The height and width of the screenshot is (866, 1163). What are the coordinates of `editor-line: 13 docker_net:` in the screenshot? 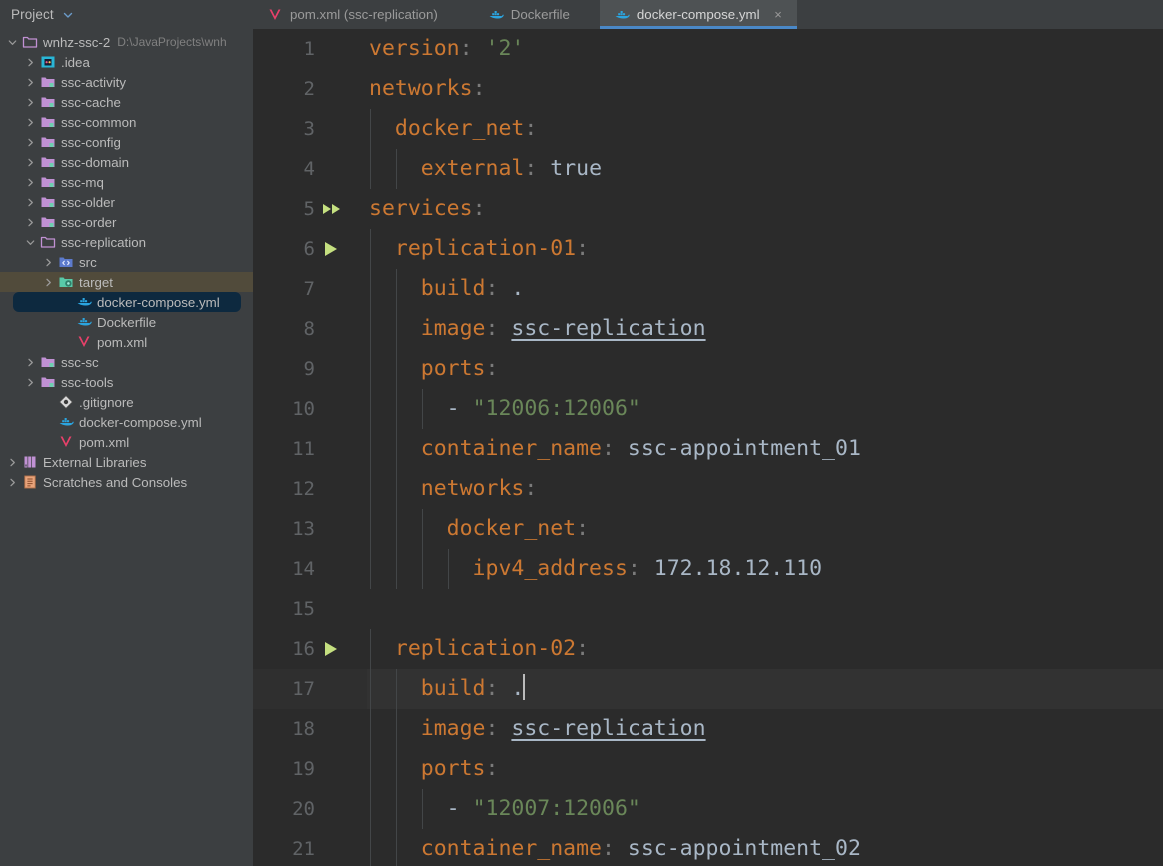 It's located at (708, 529).